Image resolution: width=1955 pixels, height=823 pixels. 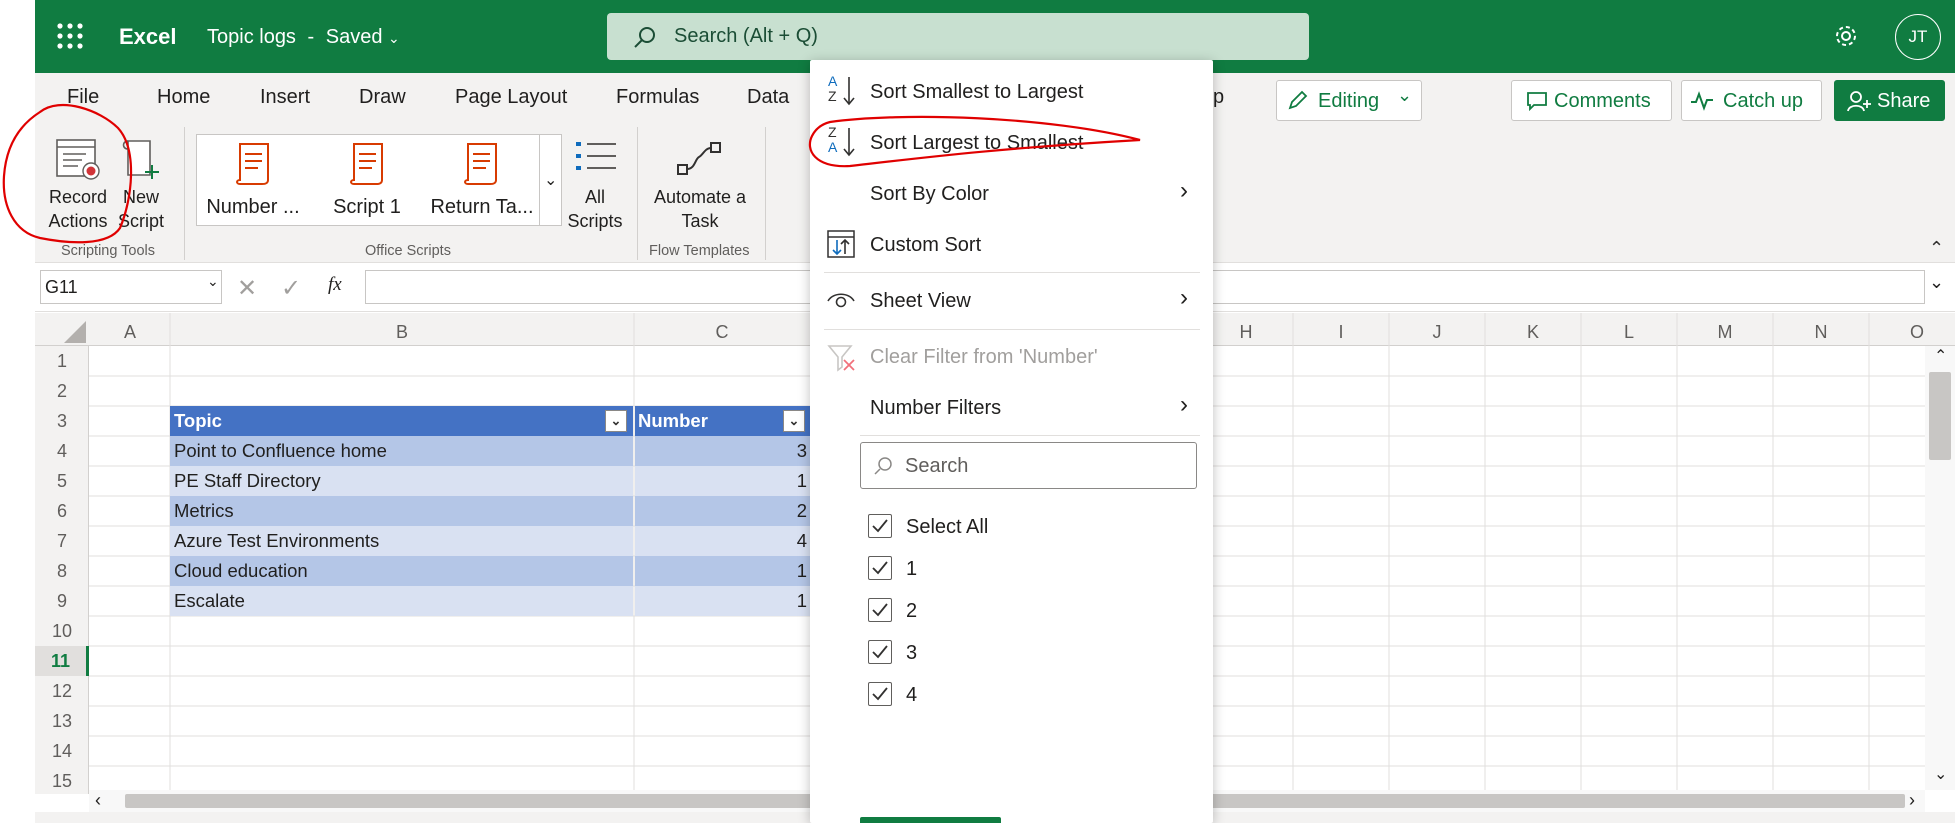 What do you see at coordinates (841, 301) in the screenshot?
I see `eye-icon` at bounding box center [841, 301].